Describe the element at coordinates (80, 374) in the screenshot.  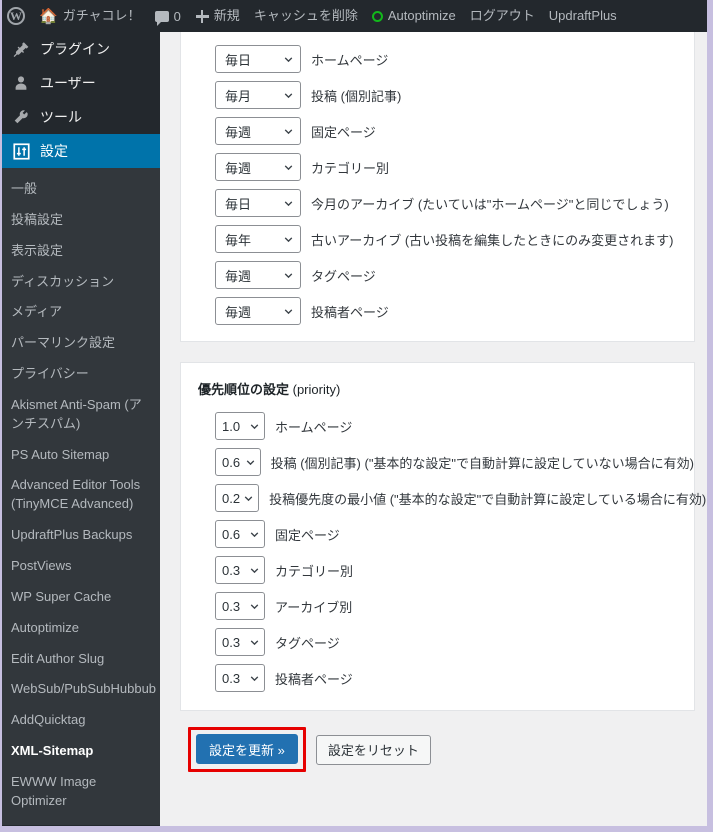
I see `submenu-item-privacy: プライバシー` at that location.